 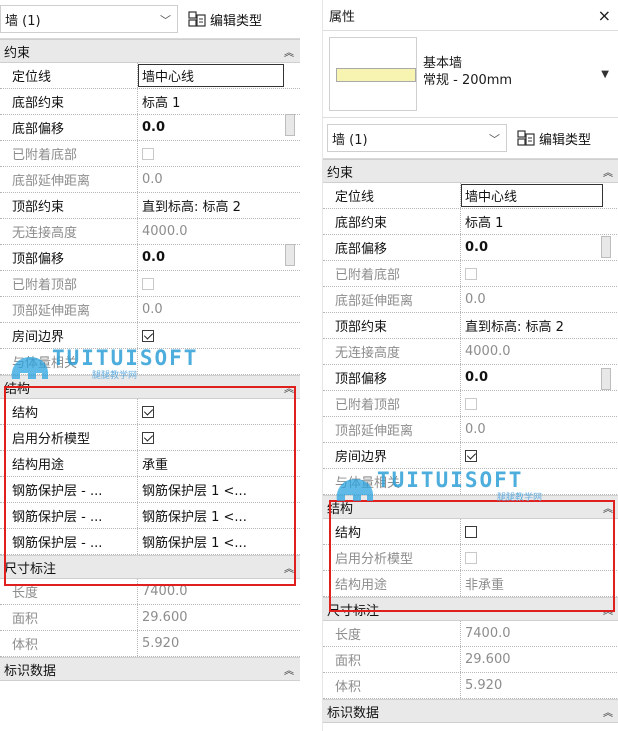 What do you see at coordinates (30, 671) in the screenshot?
I see `section-title: 标识数据` at bounding box center [30, 671].